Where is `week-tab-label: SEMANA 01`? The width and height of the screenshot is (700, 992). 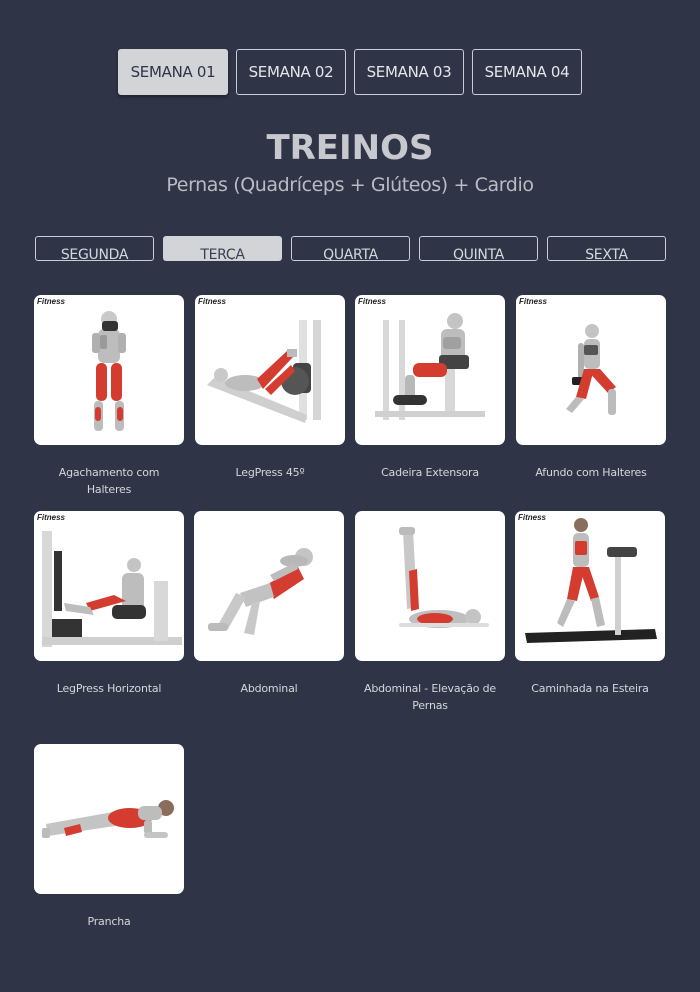 week-tab-label: SEMANA 01 is located at coordinates (173, 72).